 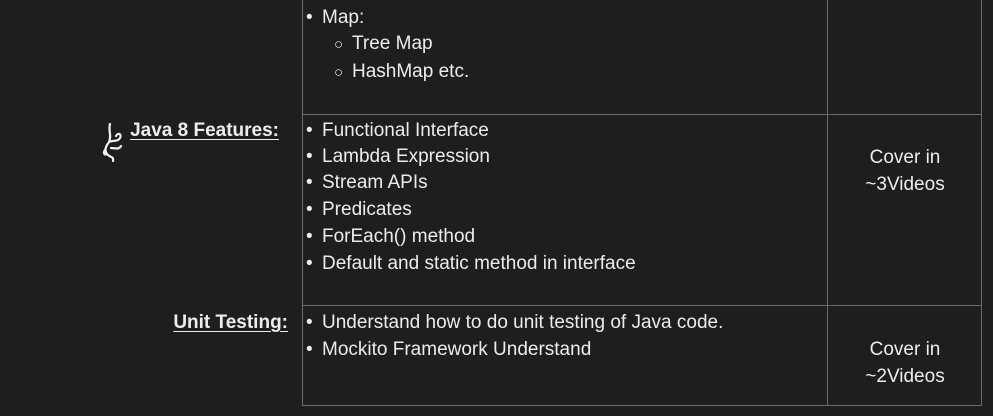 I want to click on section-title-java8: Java 8 Features:, so click(x=204, y=130).